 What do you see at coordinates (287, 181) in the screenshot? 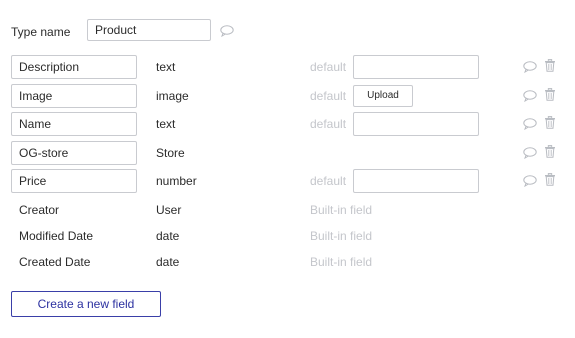
I see `field-row: Price number default` at bounding box center [287, 181].